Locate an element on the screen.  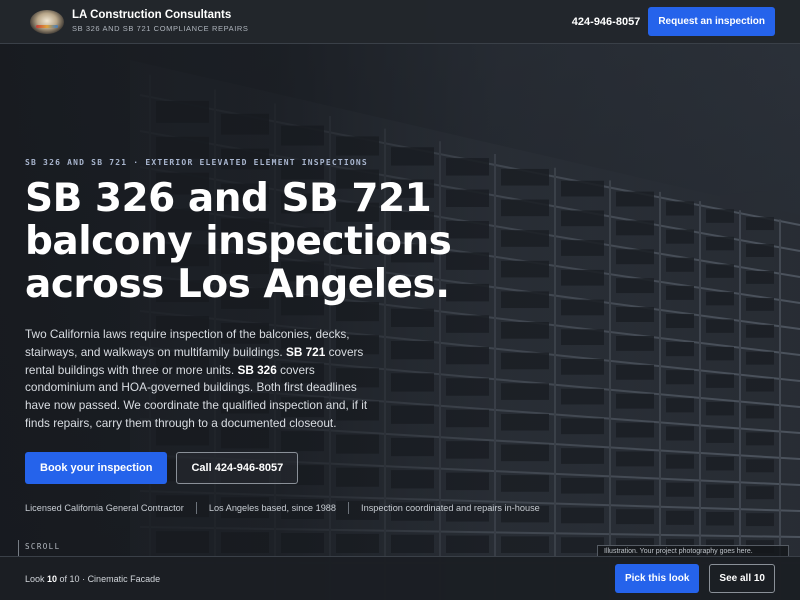
lede-sb326: SB 326 is located at coordinates (257, 369).